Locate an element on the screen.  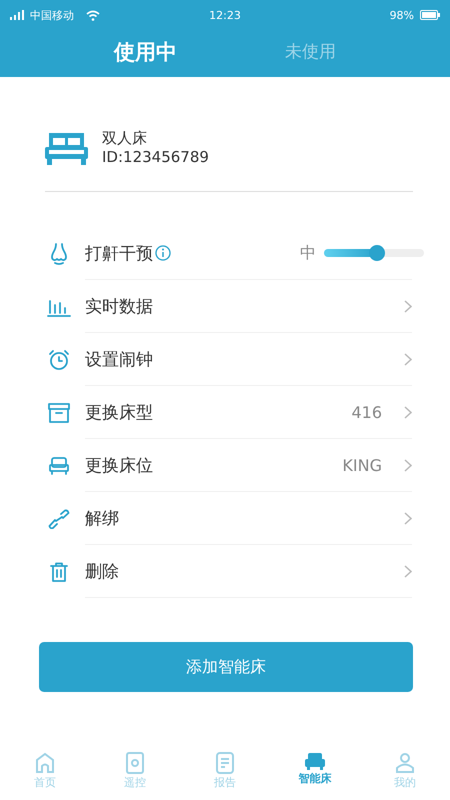
battery-percent: 98% is located at coordinates (402, 15).